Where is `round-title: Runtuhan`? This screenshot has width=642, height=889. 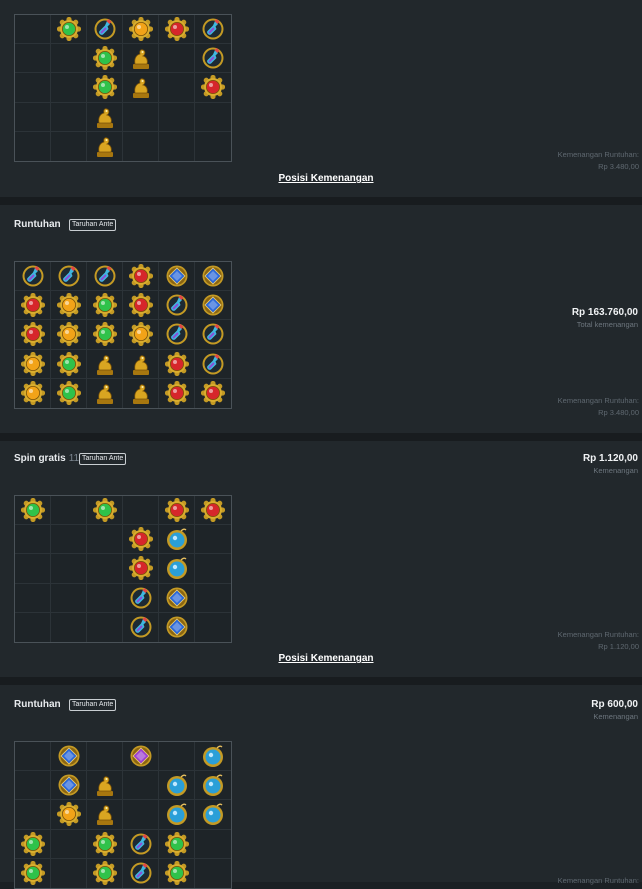
round-title: Runtuhan is located at coordinates (37, 224).